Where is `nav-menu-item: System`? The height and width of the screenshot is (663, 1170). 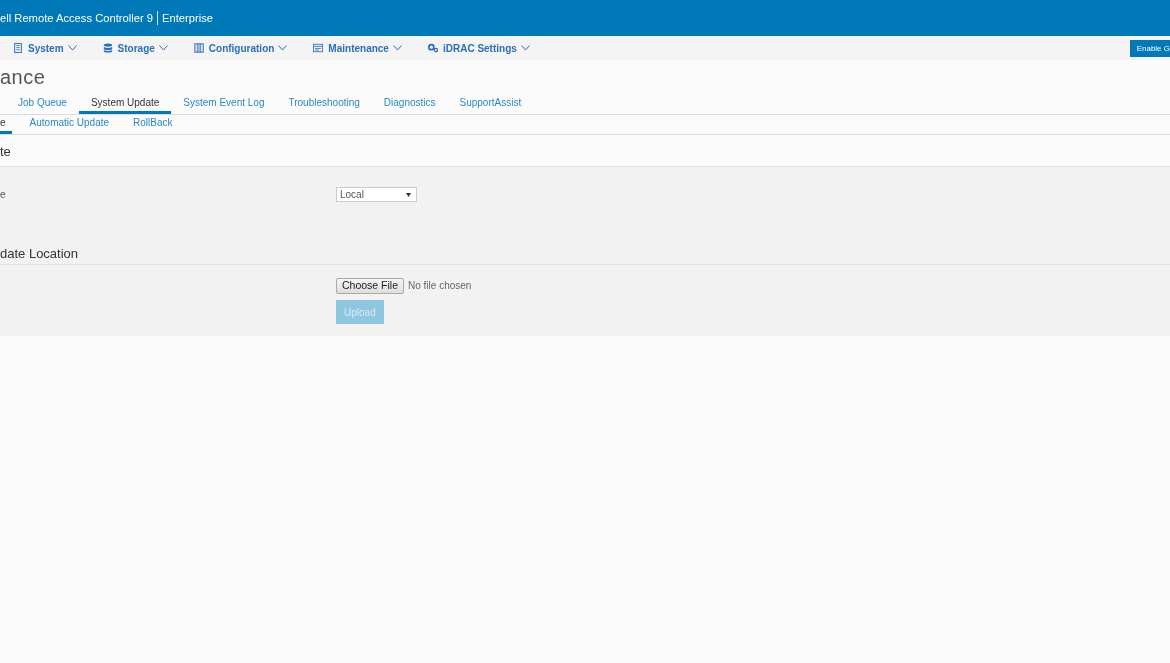 nav-menu-item: System is located at coordinates (45, 48).